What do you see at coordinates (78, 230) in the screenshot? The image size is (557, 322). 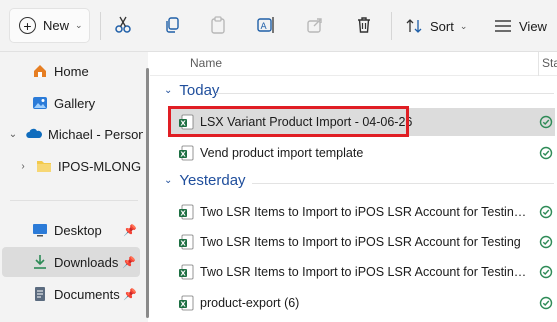 I see `sidebar-item-label: Desktop` at bounding box center [78, 230].